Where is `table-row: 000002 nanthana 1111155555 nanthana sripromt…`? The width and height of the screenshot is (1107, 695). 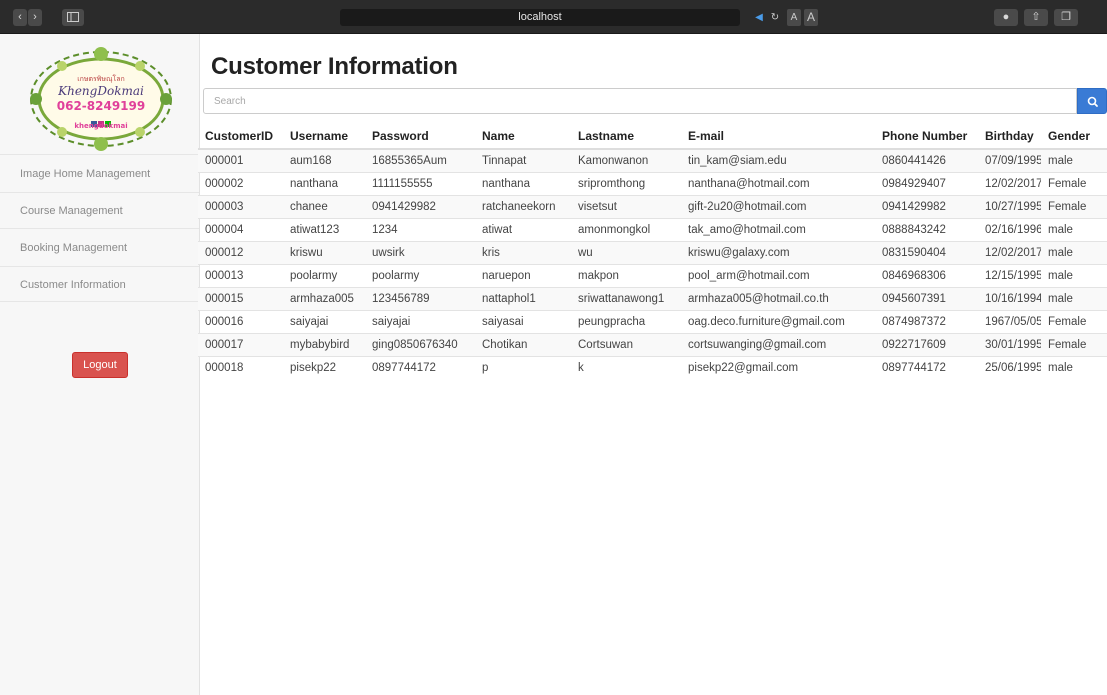 table-row: 000002 nanthana 1111155555 nanthana sripromt… is located at coordinates (652, 183).